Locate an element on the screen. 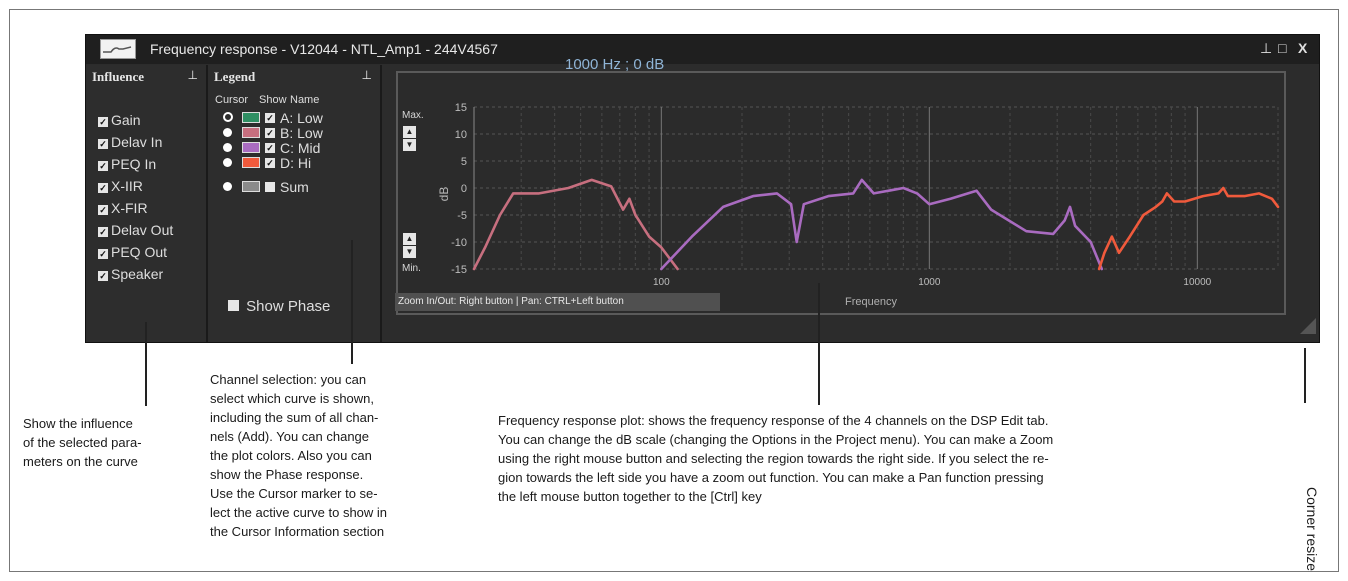  callout-line-plot is located at coordinates (819, 344).